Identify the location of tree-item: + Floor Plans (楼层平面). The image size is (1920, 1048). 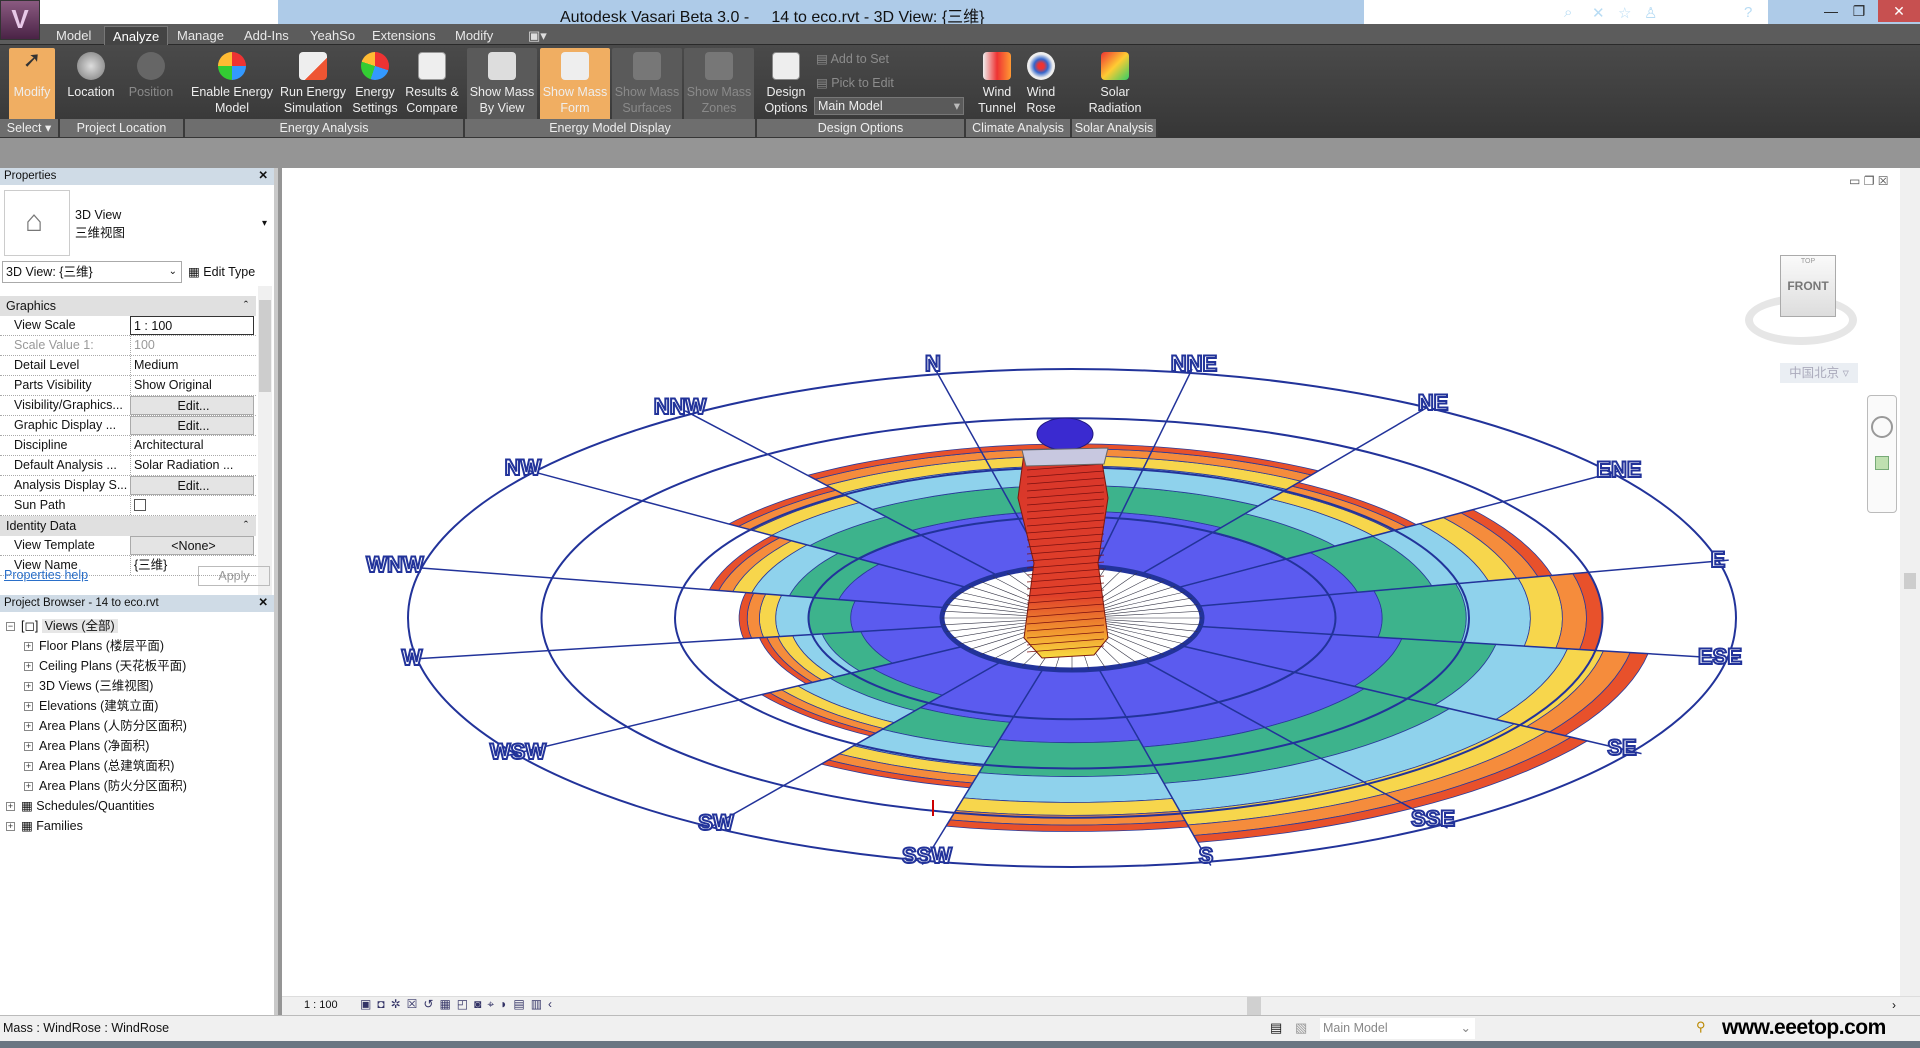
(94, 646).